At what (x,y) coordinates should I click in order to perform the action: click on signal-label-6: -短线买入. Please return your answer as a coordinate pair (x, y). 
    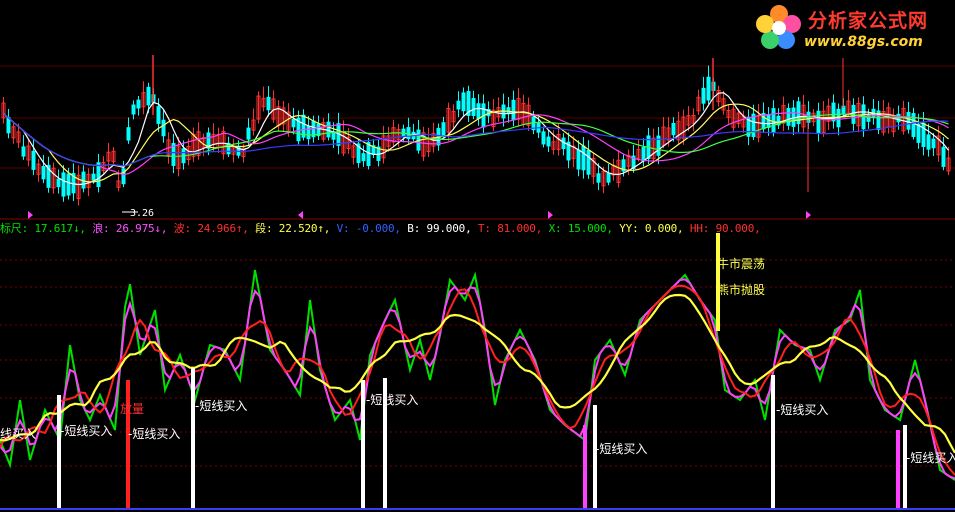
    Looking at the image, I should click on (621, 449).